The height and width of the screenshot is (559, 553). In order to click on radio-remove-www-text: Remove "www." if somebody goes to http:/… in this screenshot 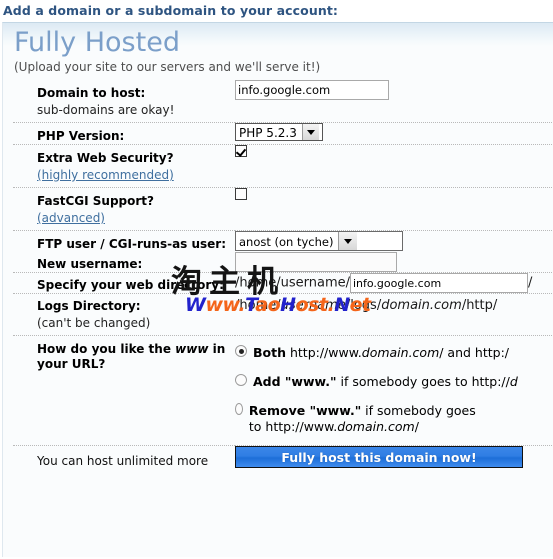, I will do `click(367, 419)`.